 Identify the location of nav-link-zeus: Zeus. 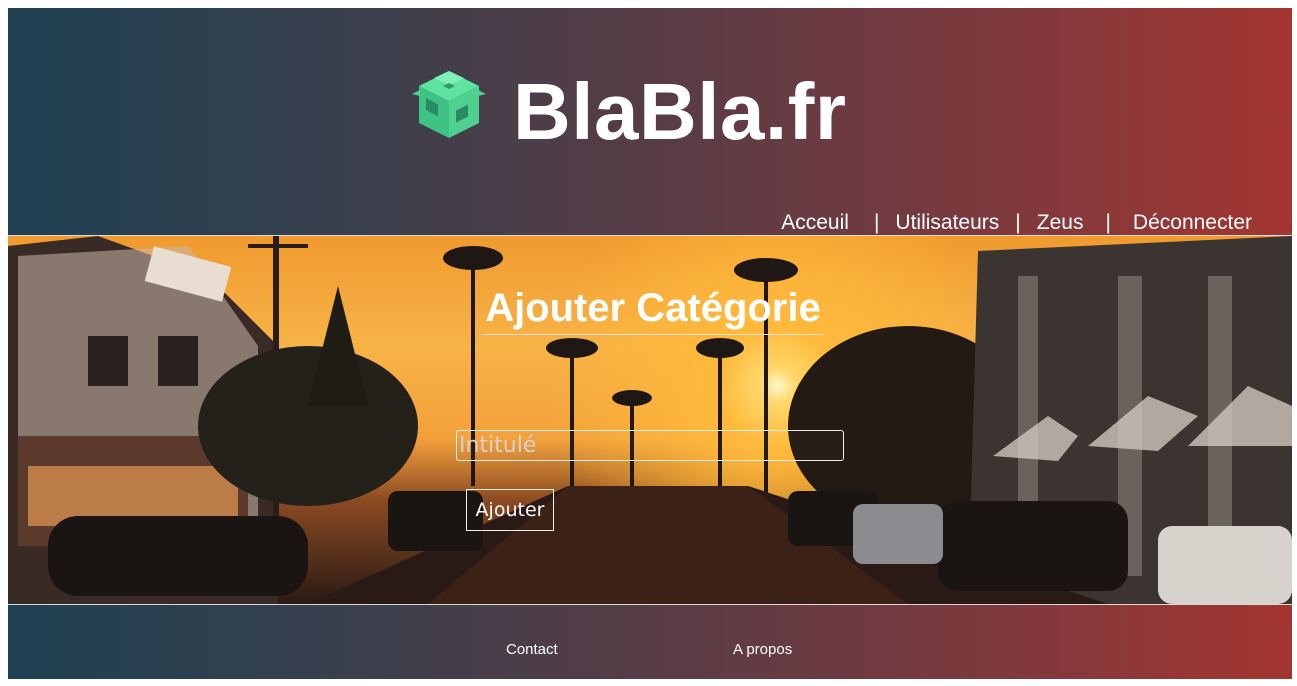
(1060, 223).